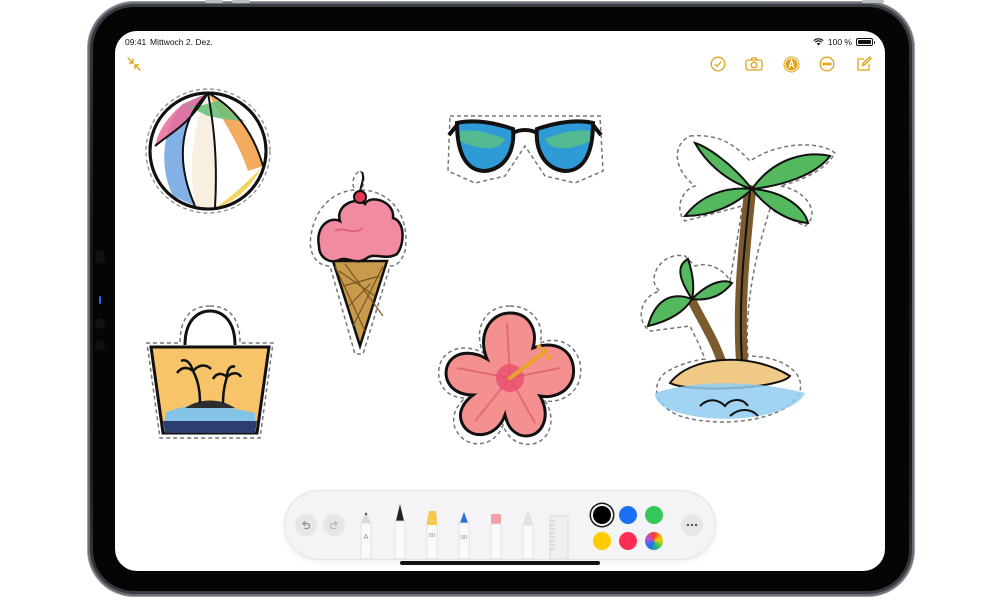  What do you see at coordinates (525, 148) in the screenshot?
I see `sunglasses-sticker` at bounding box center [525, 148].